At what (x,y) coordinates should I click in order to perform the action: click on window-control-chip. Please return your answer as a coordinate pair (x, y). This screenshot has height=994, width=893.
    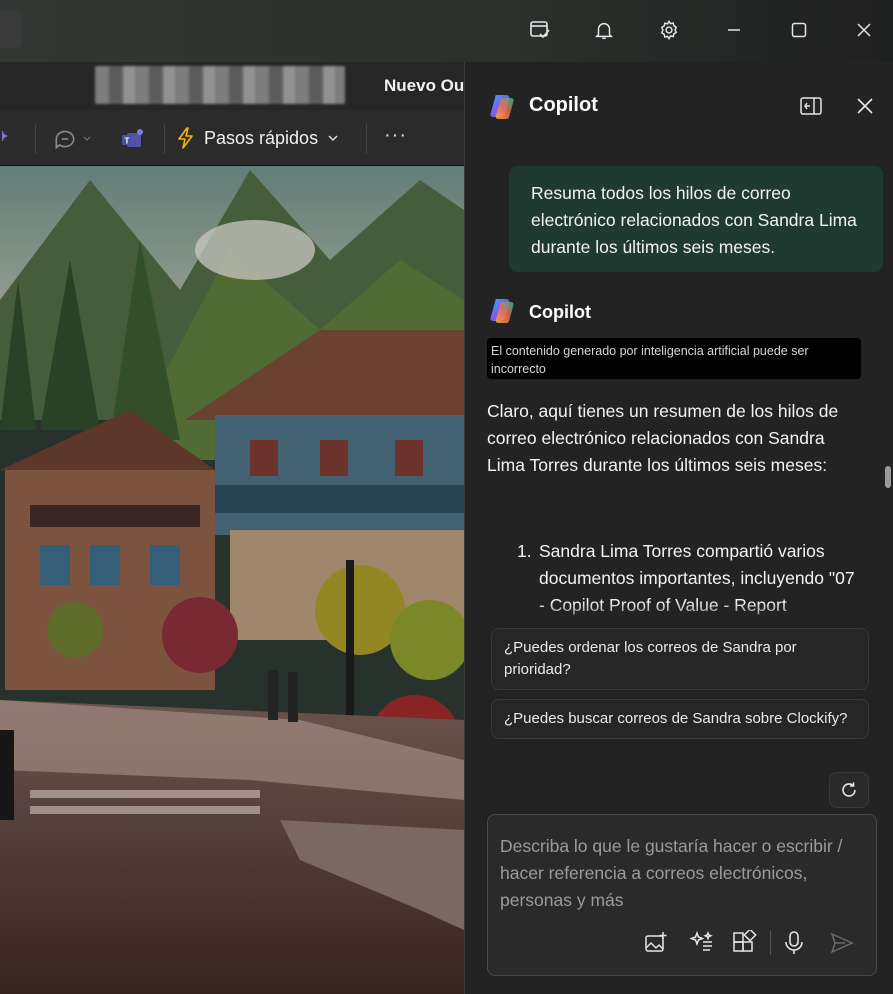
    Looking at the image, I should click on (11, 29).